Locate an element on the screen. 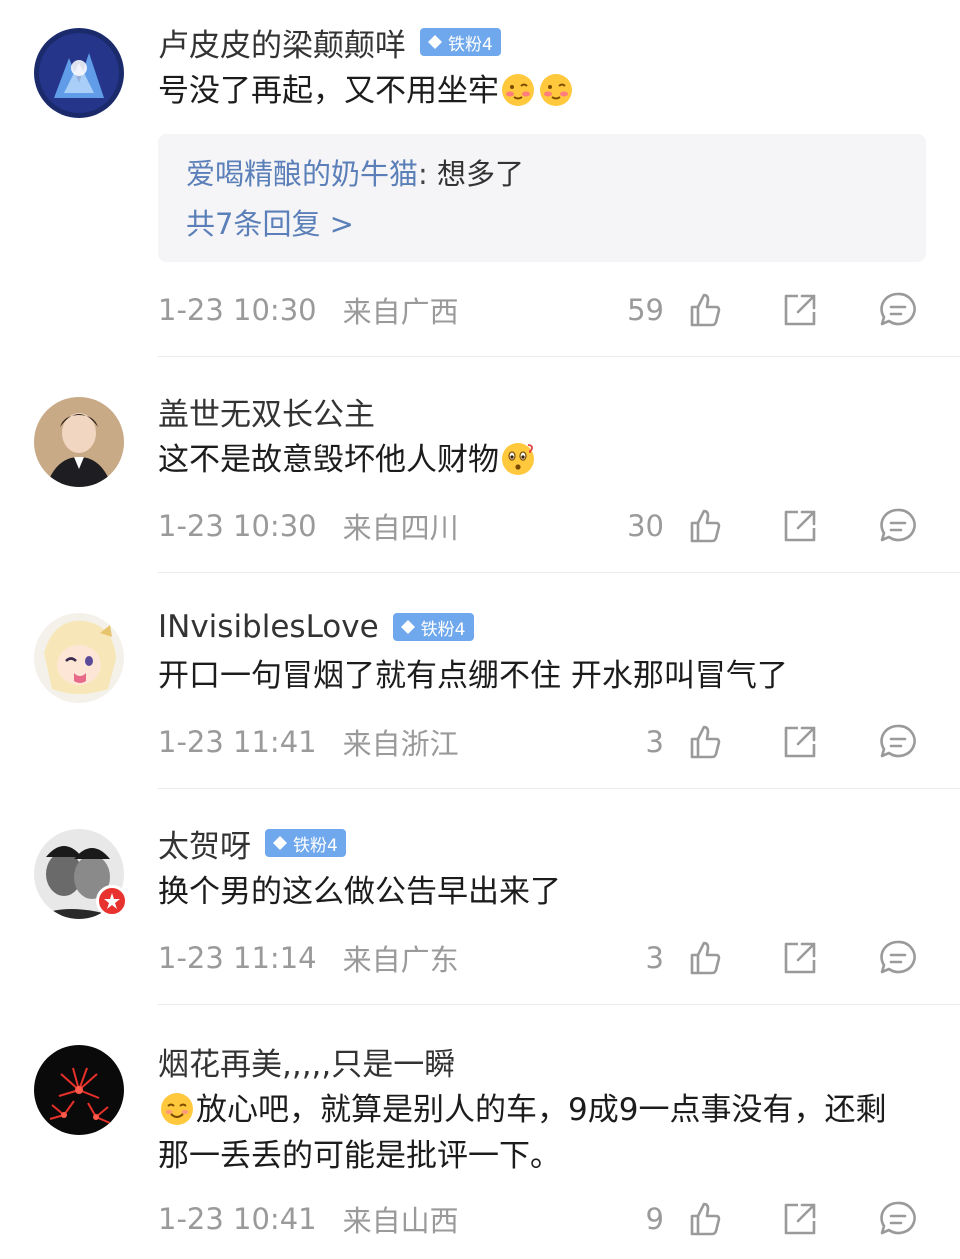  comment-text-line: 放心吧，就算是别人的车，9成9一点事没有，还剩 is located at coordinates (541, 1110).